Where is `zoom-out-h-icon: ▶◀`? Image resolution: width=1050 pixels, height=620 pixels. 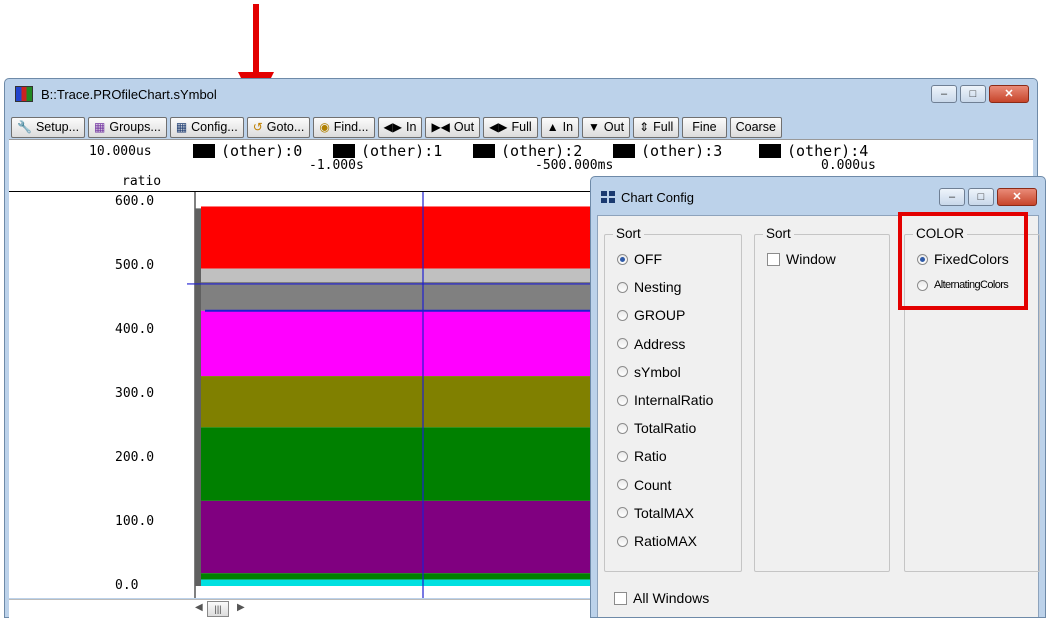 zoom-out-h-icon: ▶◀ is located at coordinates (440, 127).